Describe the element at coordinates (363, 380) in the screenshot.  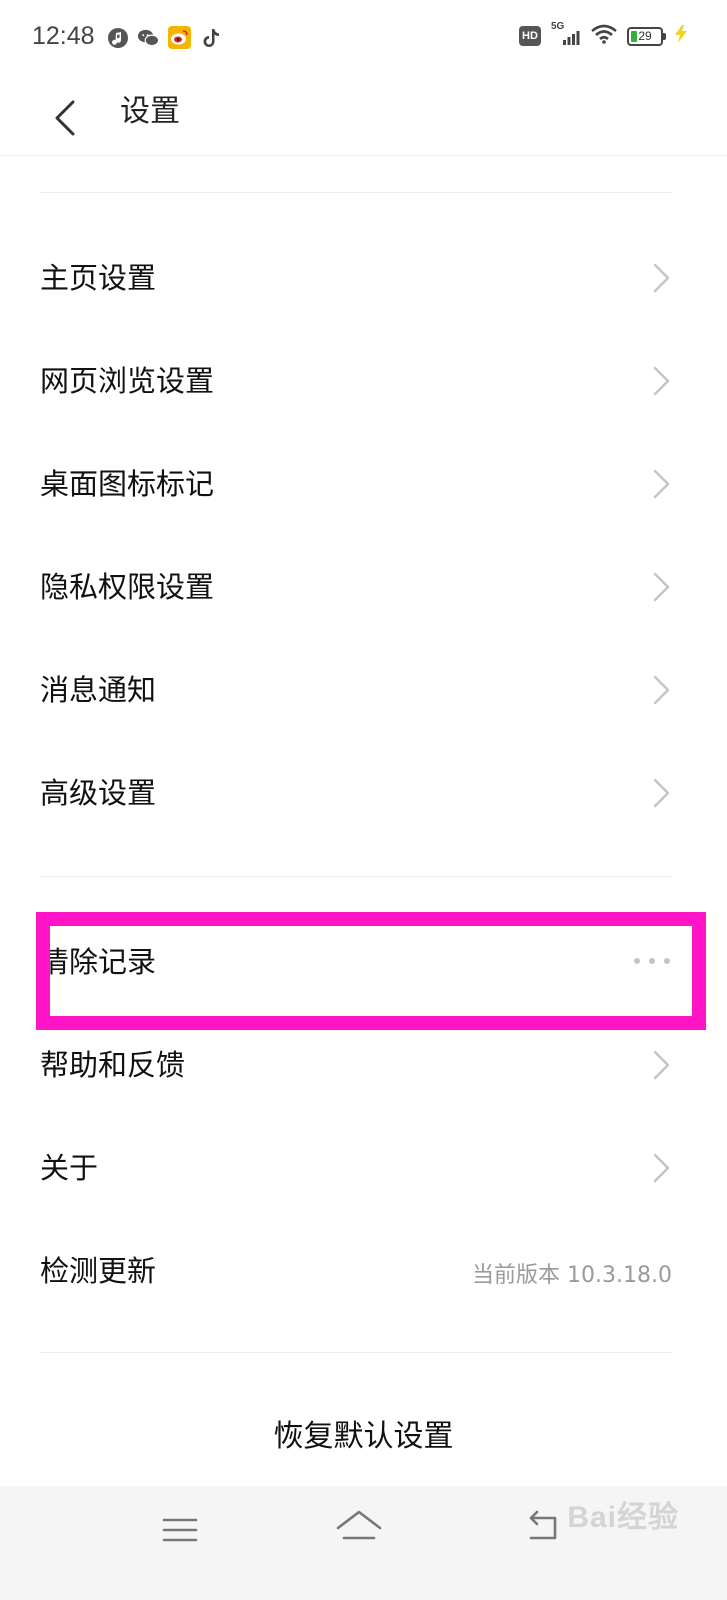
I see `setting-row-browsing: 网页浏览设置` at that location.